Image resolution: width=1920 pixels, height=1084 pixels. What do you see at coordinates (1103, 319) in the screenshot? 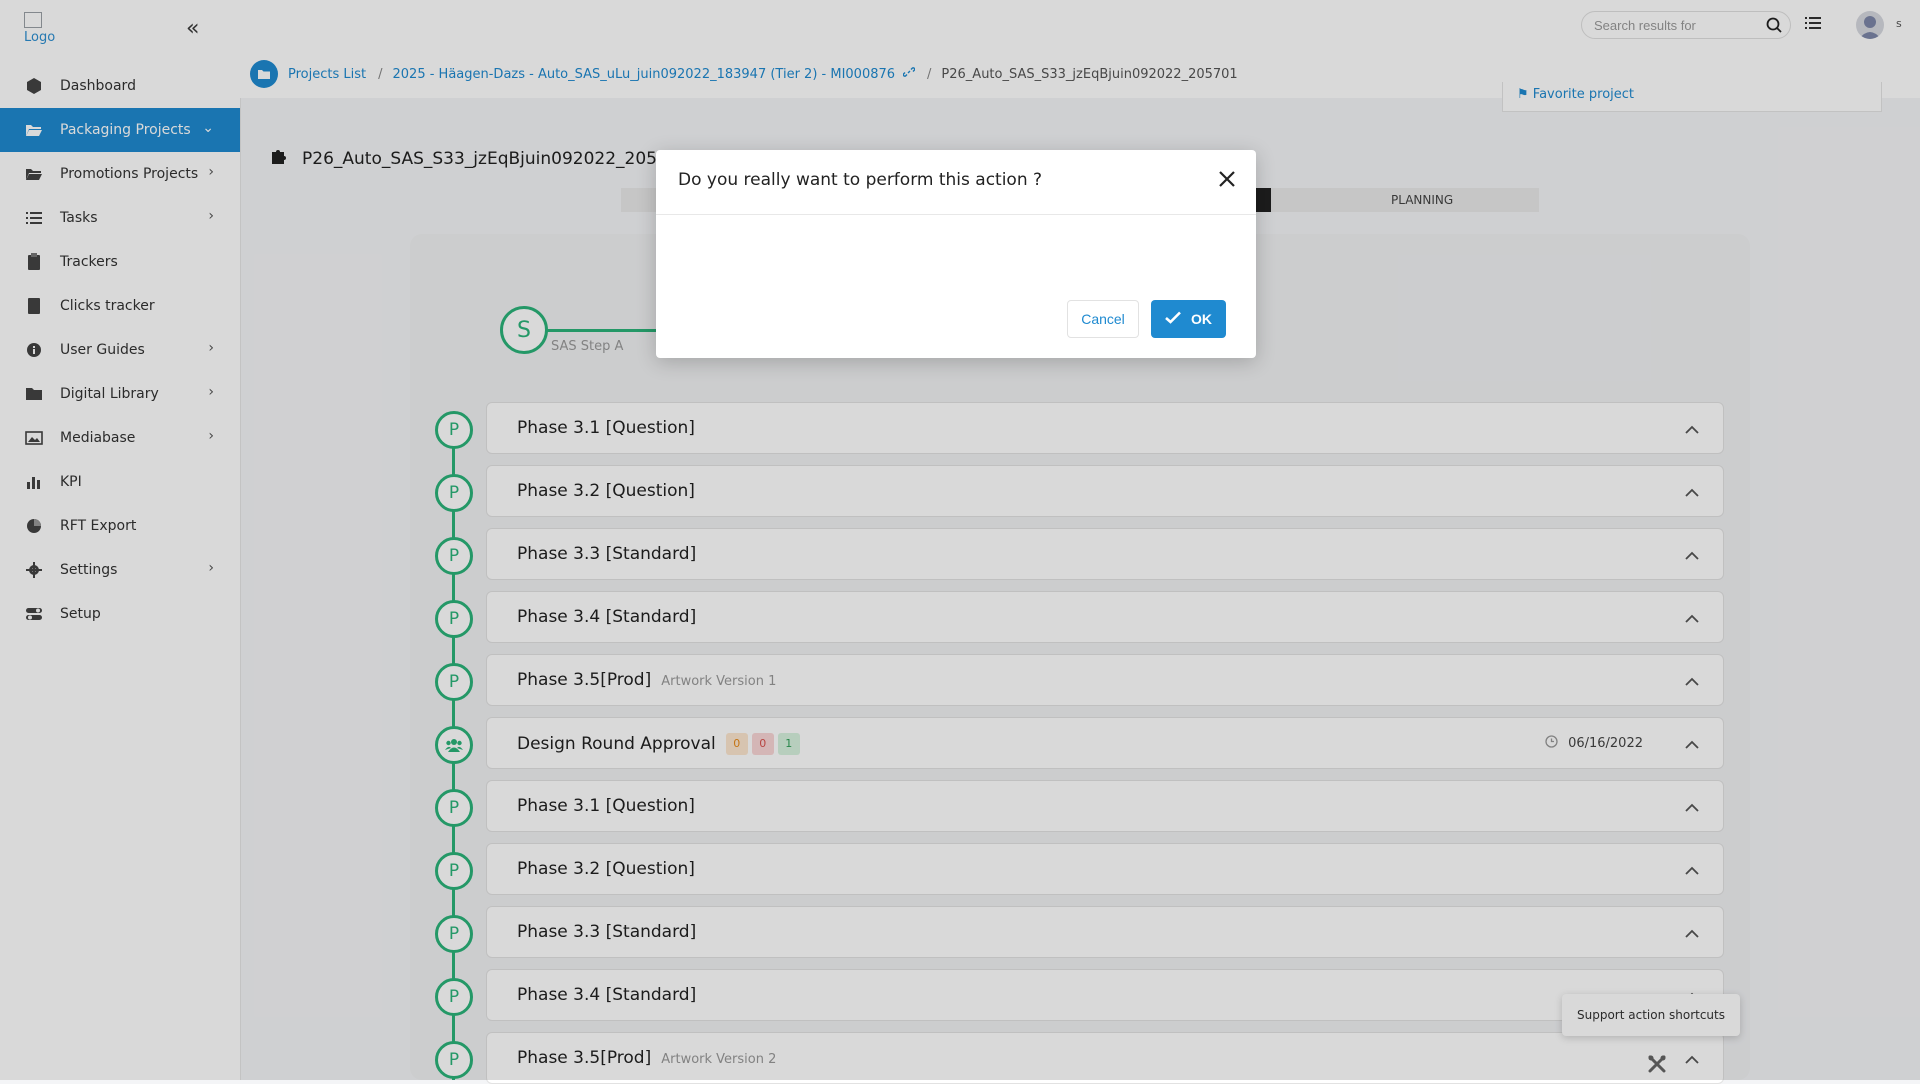
I see `cancel-button: Cancel` at bounding box center [1103, 319].